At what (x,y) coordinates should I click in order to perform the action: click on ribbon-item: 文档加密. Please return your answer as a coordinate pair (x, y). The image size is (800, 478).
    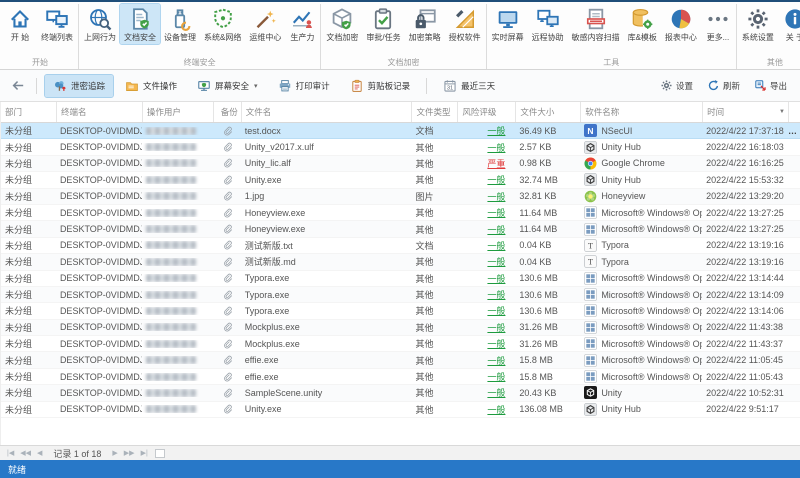
    Looking at the image, I should click on (342, 24).